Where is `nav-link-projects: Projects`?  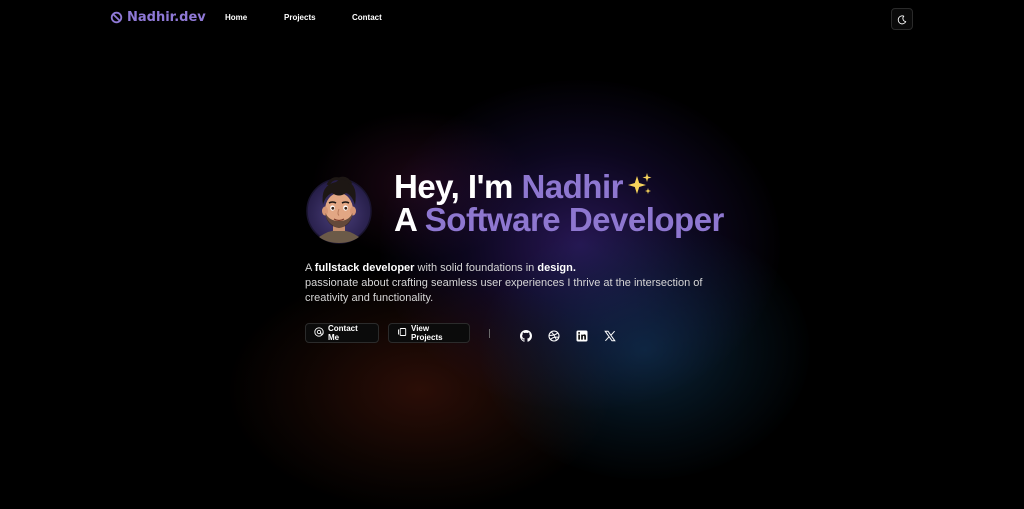 nav-link-projects: Projects is located at coordinates (300, 17).